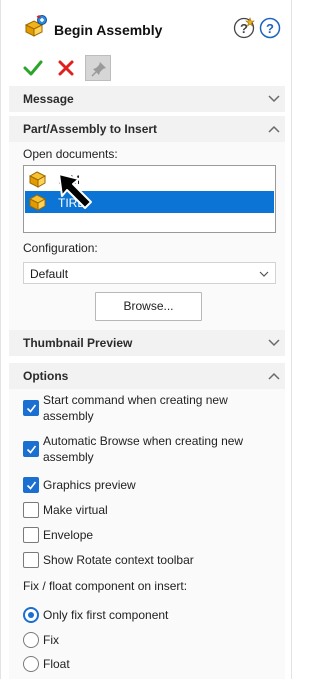 This screenshot has height=679, width=320. I want to click on make-virtual-label: Make virtual, so click(75, 510).